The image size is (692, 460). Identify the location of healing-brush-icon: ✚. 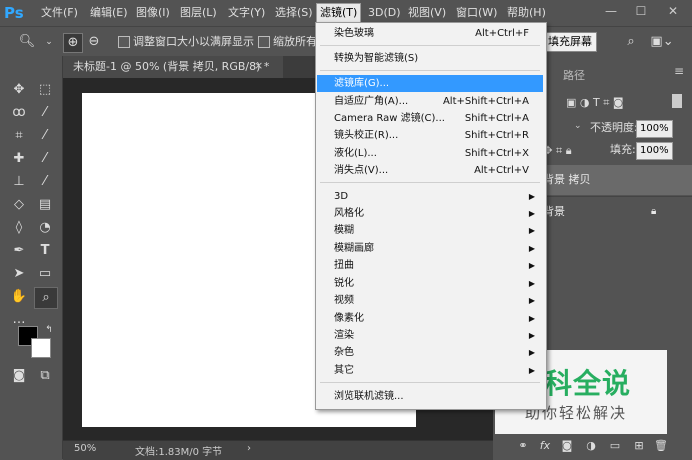
(19, 159).